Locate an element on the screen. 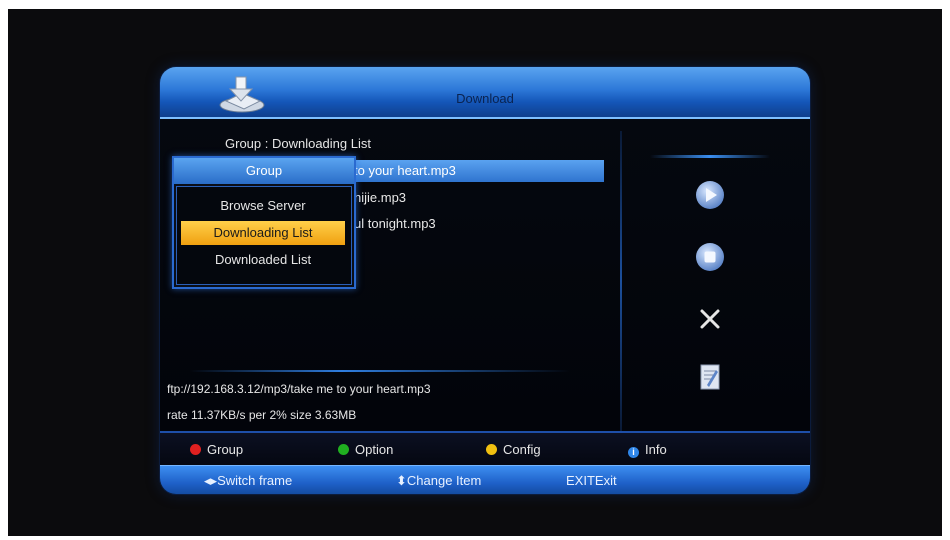 The image size is (950, 540). page-title: Download is located at coordinates (485, 98).